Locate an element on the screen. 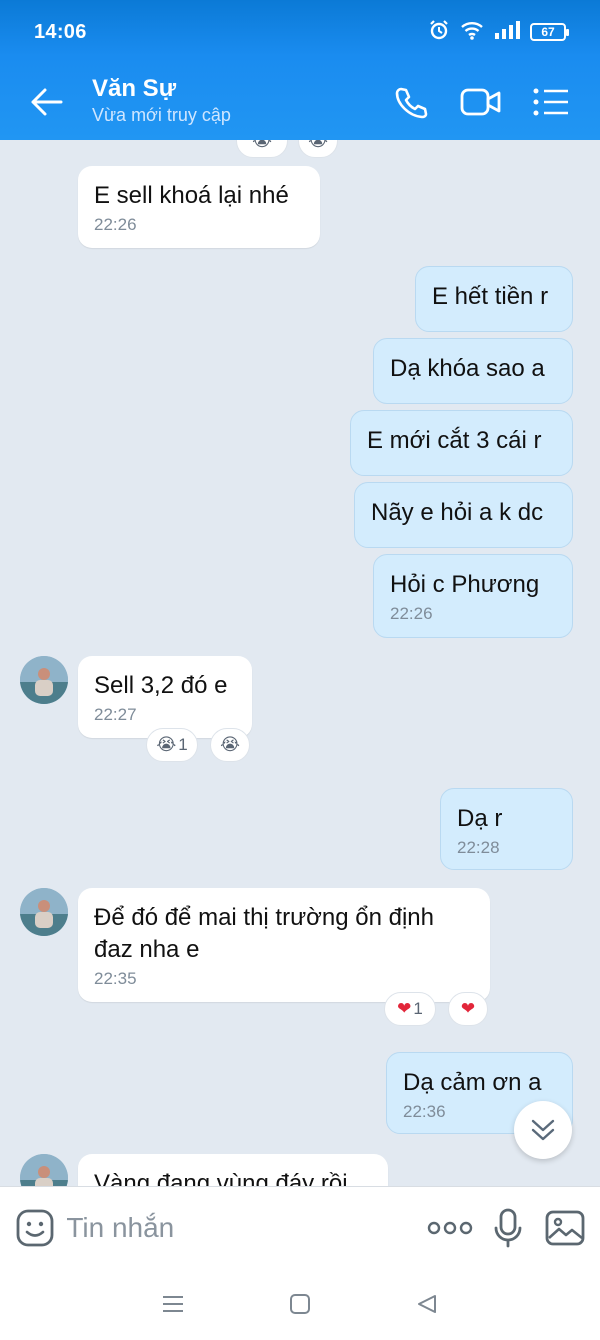  chat-header: Văn Sự Vừa mới truy cập is located at coordinates (300, 102).